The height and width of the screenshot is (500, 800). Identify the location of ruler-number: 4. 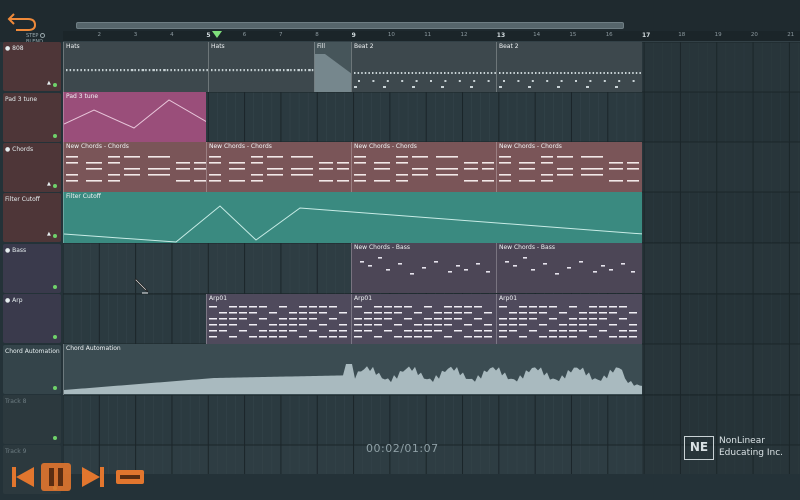
(172, 35).